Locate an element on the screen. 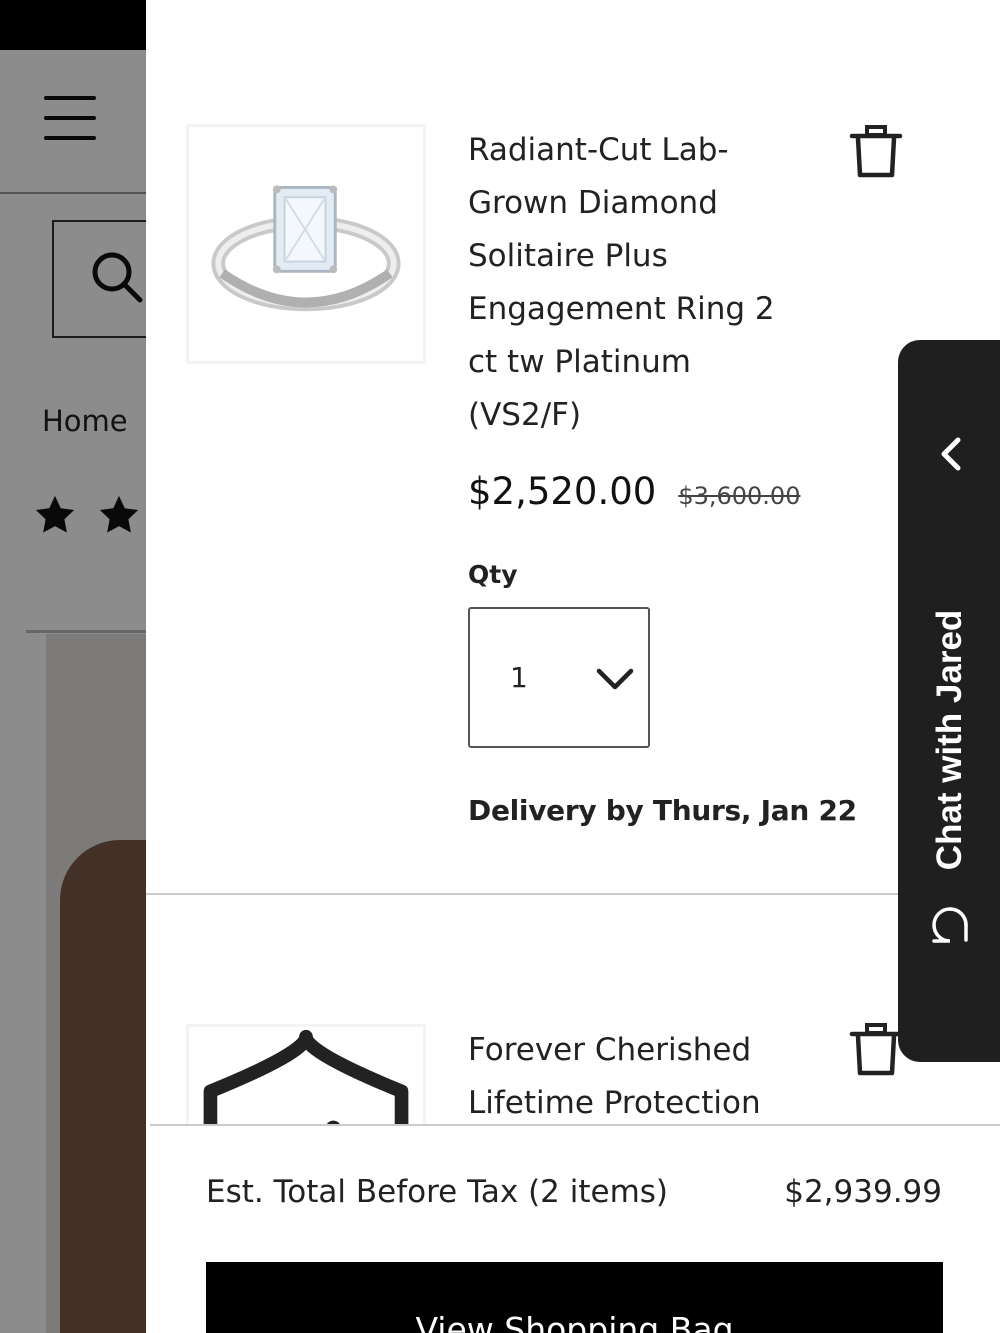  chevron-left-icon is located at coordinates (951, 454).